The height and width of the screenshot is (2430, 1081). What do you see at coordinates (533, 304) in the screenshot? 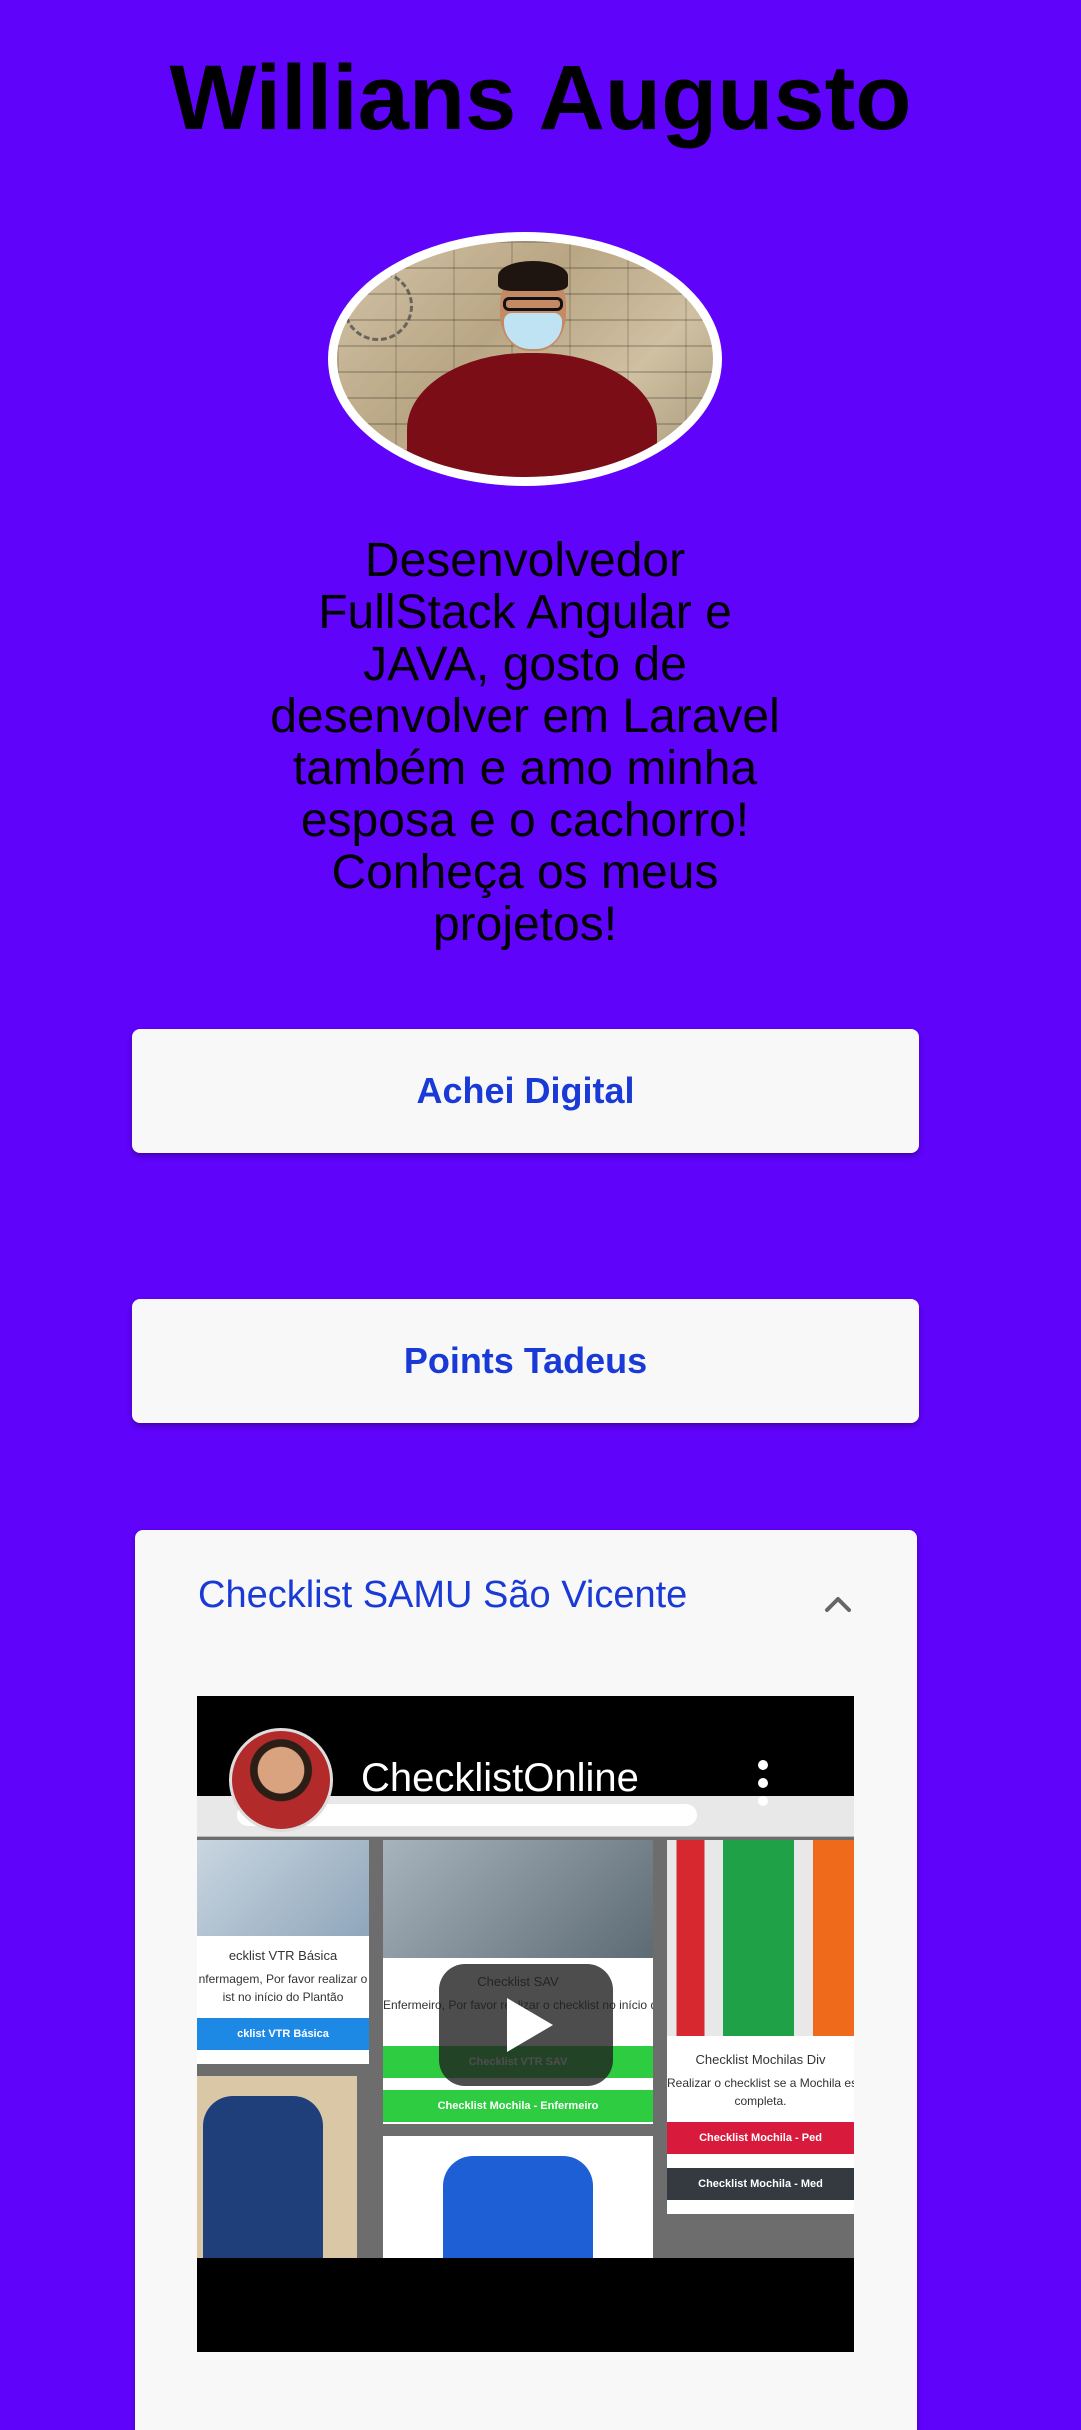
I see `photo-person-glasses` at bounding box center [533, 304].